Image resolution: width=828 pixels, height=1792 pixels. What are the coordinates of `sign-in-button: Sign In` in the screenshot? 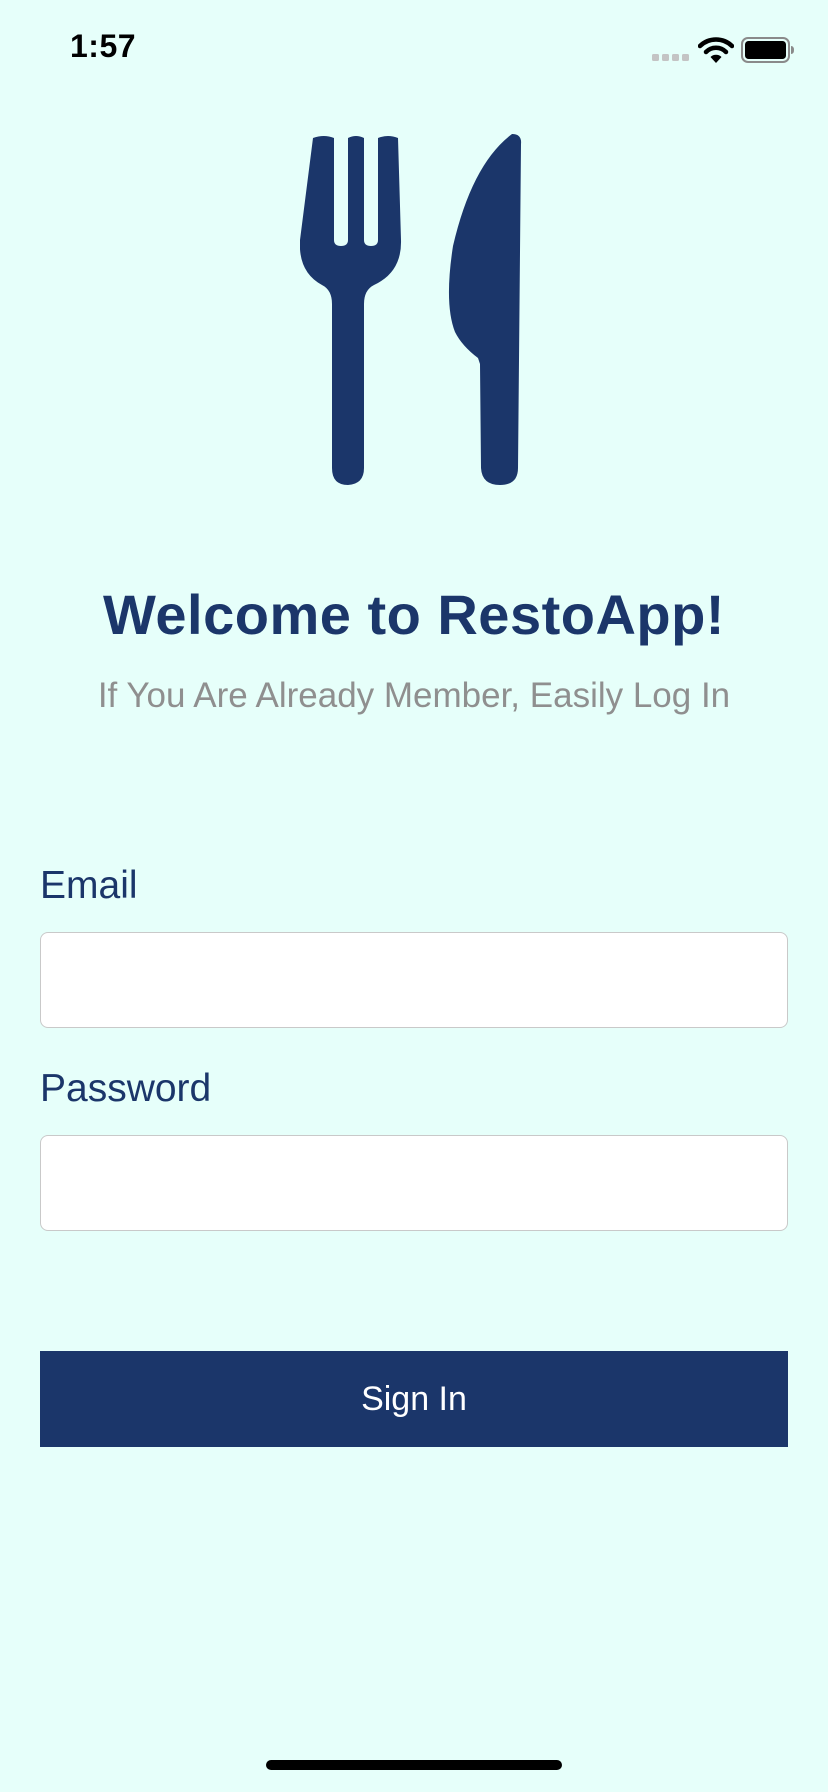 It's located at (414, 1399).